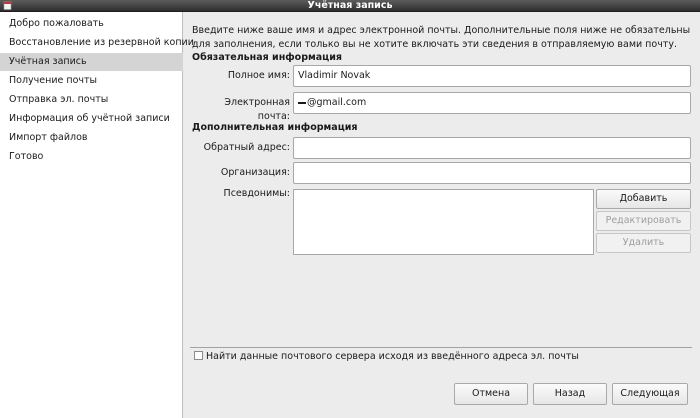 The width and height of the screenshot is (700, 418). I want to click on sidebar-item-restore: Восстановление из резервной копии, so click(97, 43).